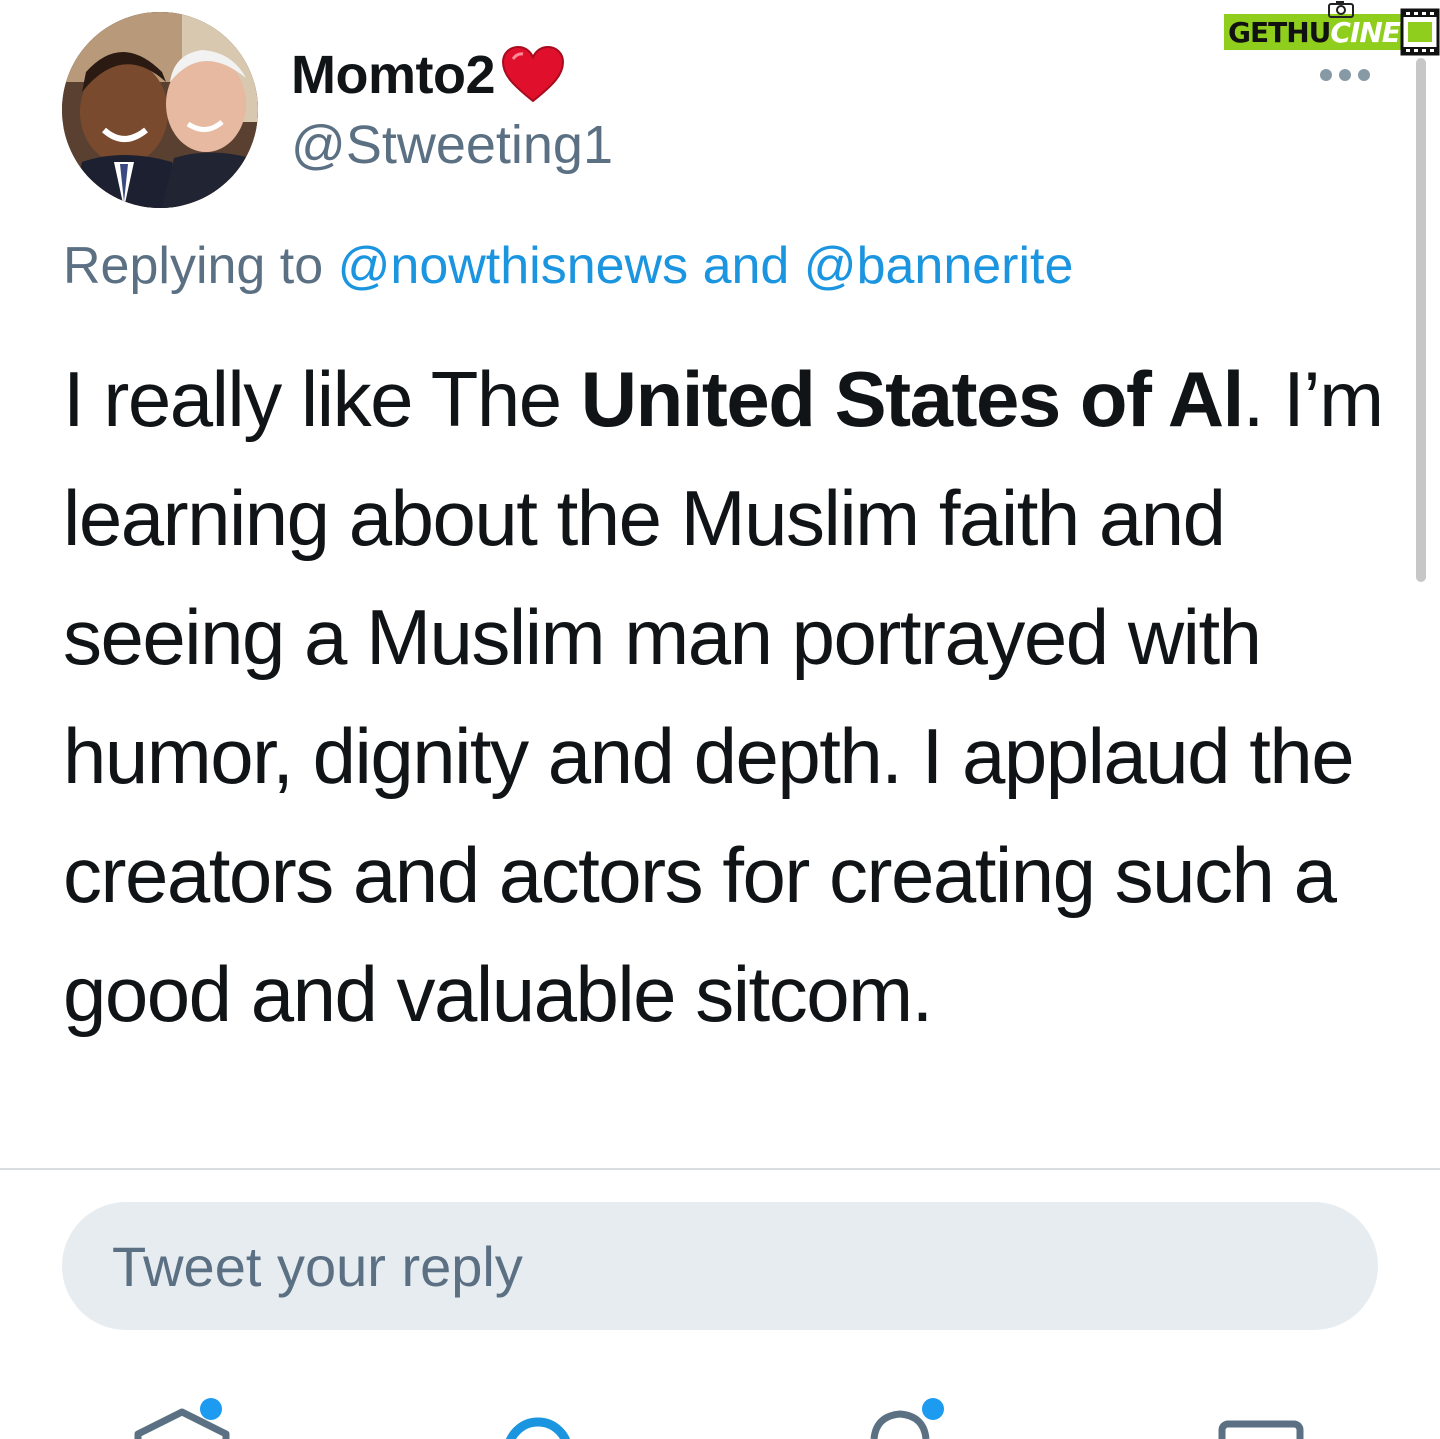 Image resolution: width=1440 pixels, height=1439 pixels. I want to click on mention-link-nowthisnews: @nowthisnews, so click(513, 266).